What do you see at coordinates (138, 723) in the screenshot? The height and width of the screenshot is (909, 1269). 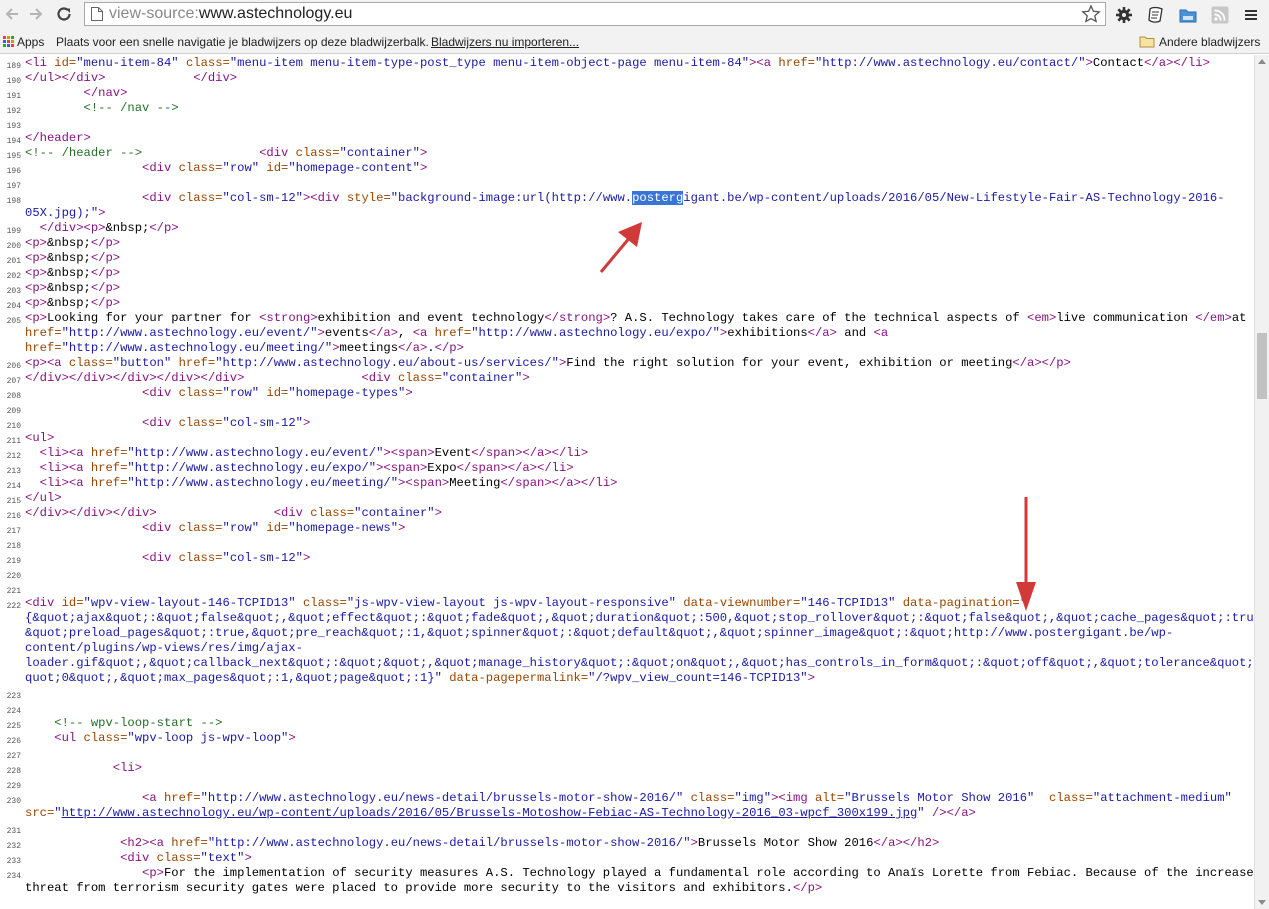 I see `source-line: <!-- wpv-loop-start -->` at bounding box center [138, 723].